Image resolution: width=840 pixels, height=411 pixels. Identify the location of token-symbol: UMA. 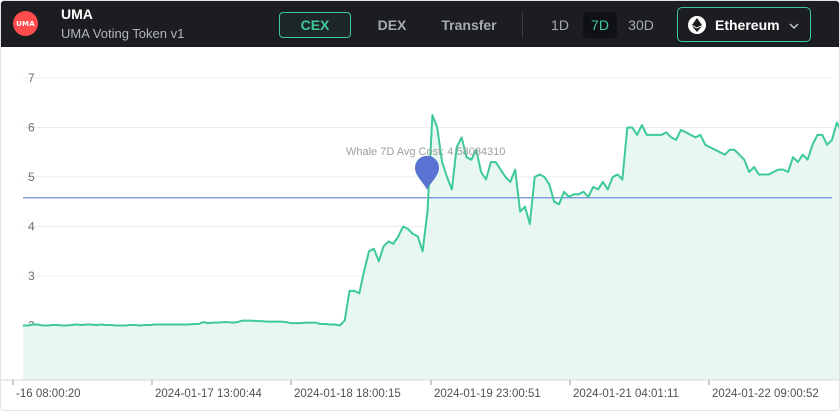
(77, 14).